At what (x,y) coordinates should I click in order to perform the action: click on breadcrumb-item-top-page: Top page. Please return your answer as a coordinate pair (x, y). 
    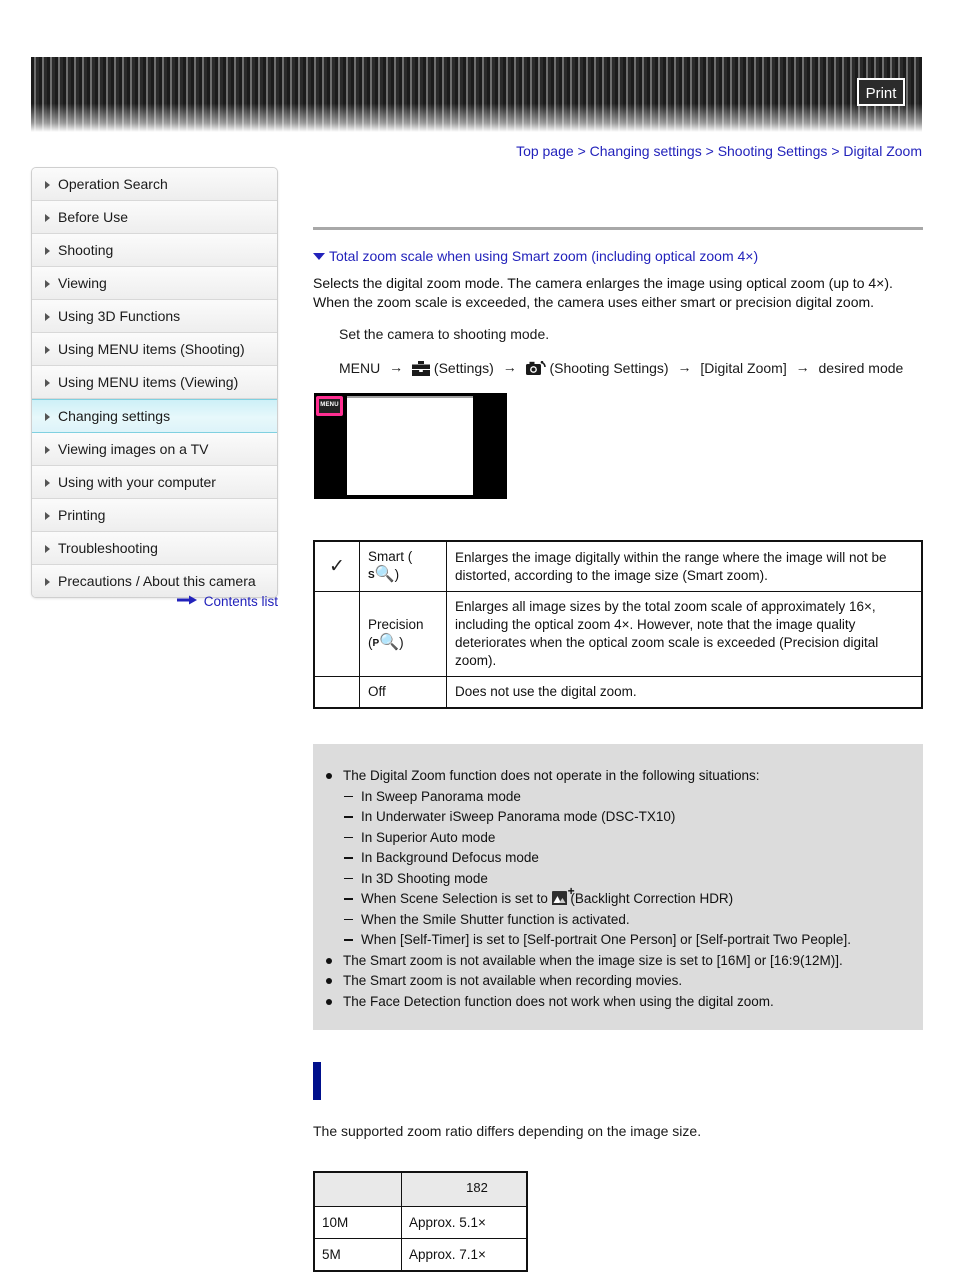
    Looking at the image, I should click on (545, 151).